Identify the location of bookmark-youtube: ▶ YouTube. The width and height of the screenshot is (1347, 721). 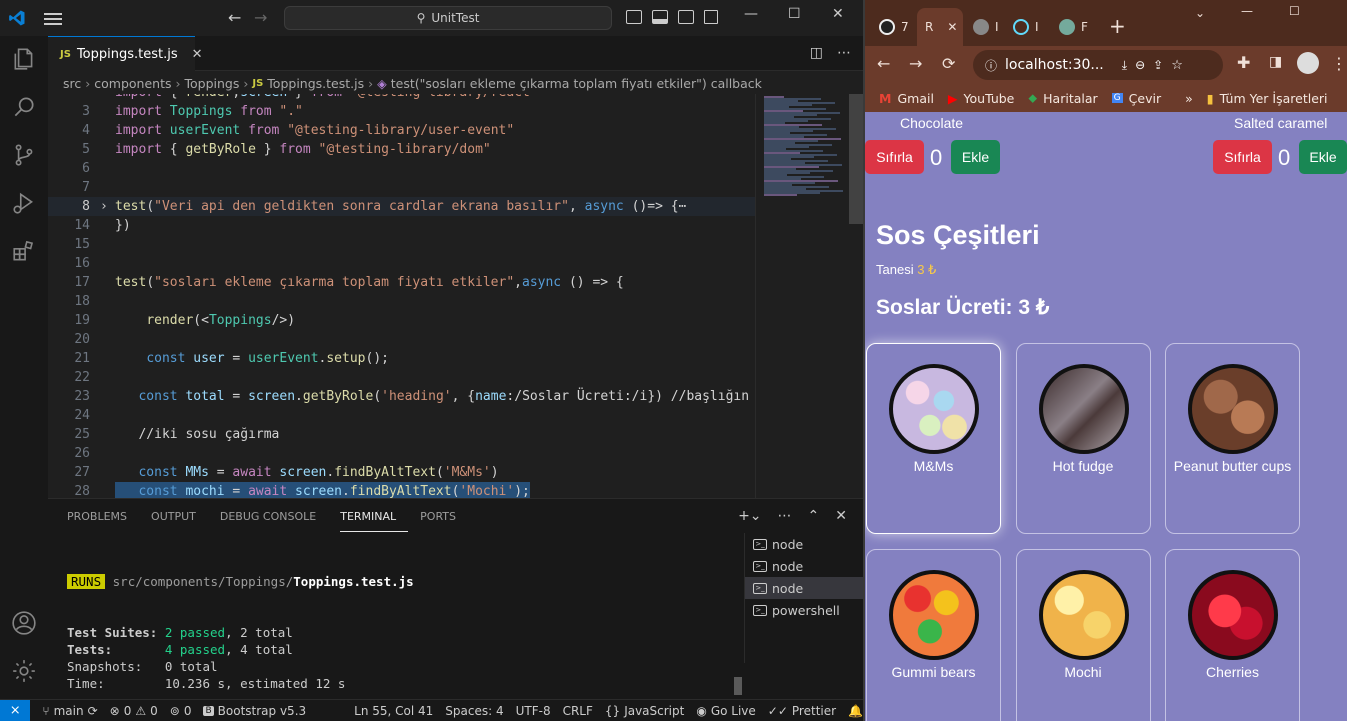
(981, 98).